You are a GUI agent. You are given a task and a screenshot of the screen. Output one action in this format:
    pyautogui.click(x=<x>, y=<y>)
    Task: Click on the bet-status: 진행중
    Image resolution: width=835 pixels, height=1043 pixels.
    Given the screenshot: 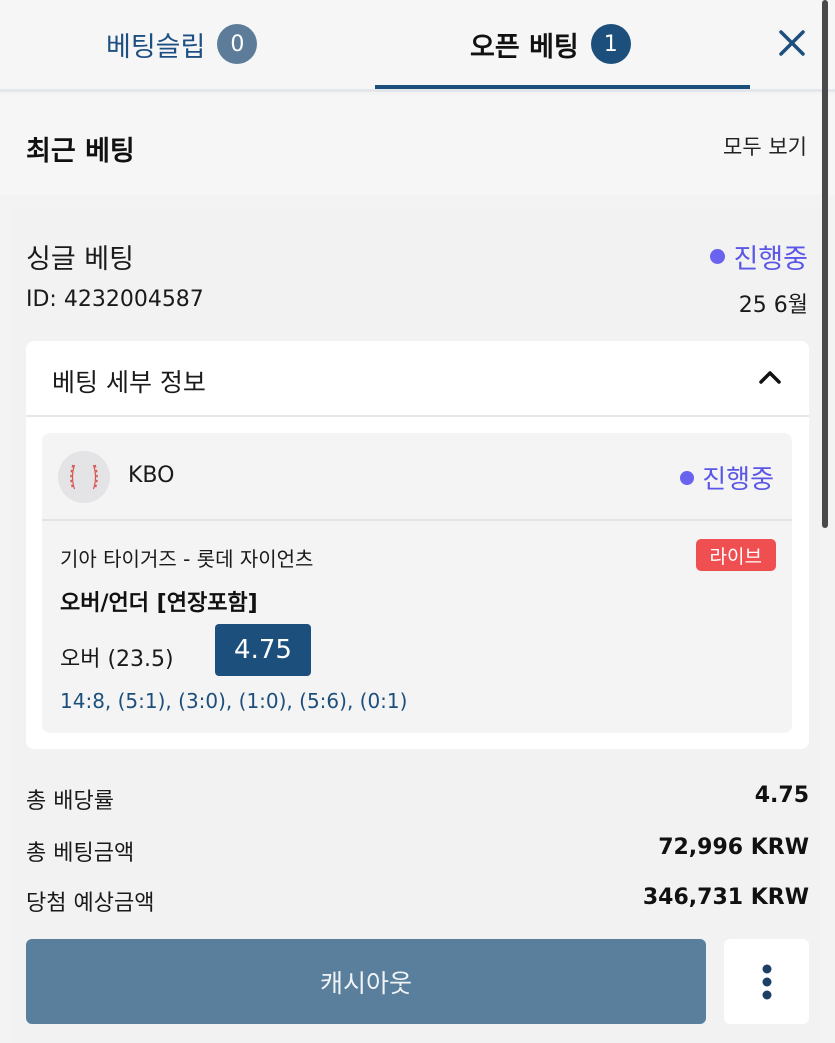 What is the action you would take?
    pyautogui.click(x=759, y=256)
    